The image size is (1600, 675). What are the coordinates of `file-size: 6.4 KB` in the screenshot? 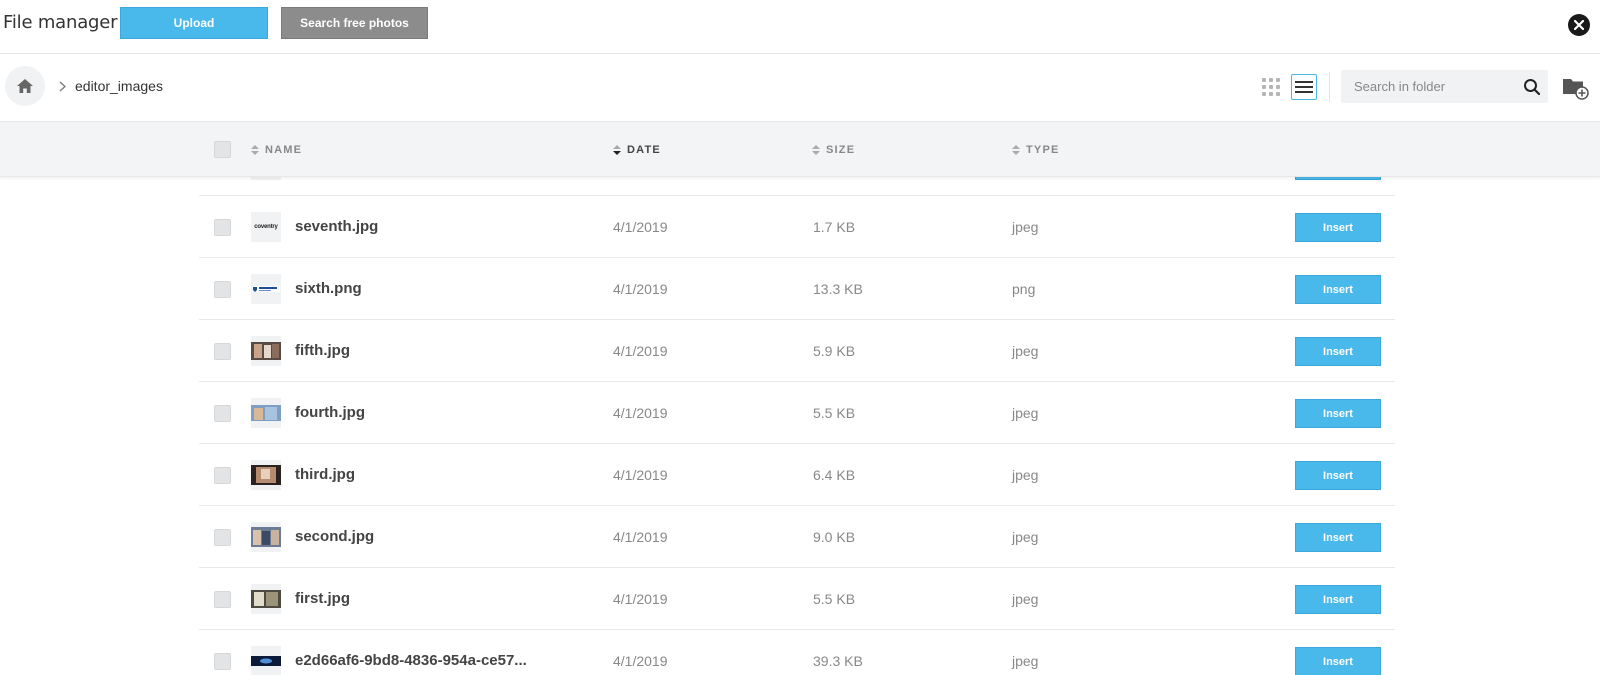 It's located at (834, 475).